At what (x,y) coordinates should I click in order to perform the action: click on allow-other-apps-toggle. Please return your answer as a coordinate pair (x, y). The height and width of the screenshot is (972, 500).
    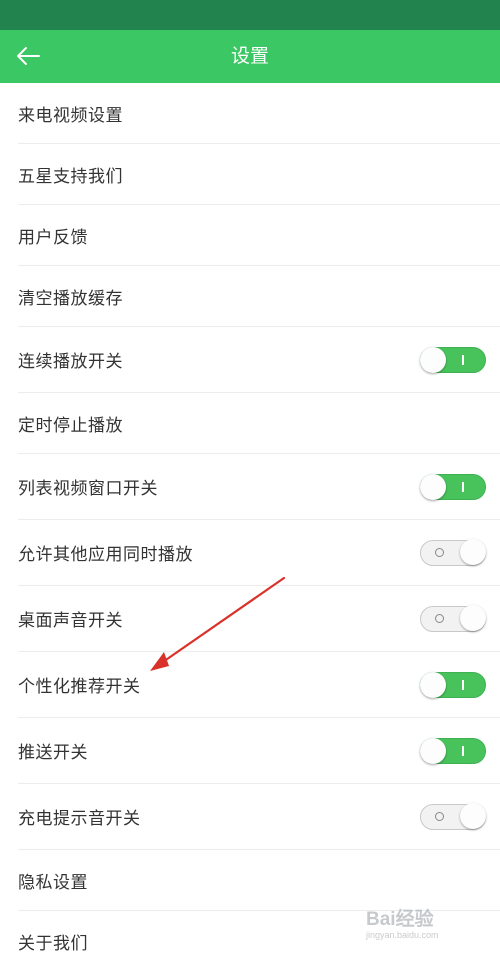
    Looking at the image, I should click on (453, 552).